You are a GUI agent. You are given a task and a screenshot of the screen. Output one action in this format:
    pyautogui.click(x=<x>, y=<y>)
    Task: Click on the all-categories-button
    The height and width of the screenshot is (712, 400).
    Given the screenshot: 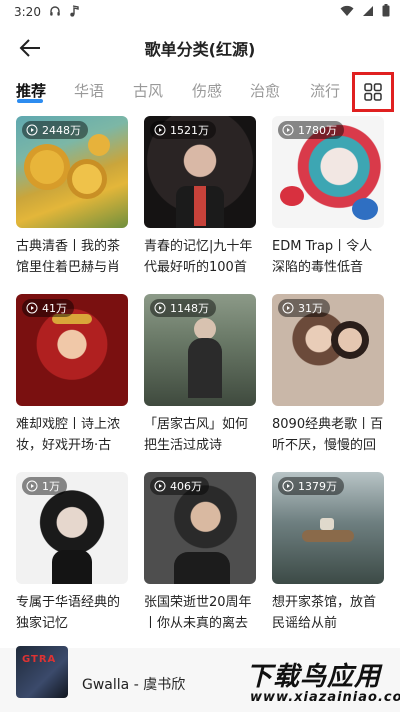 What is the action you would take?
    pyautogui.click(x=373, y=92)
    